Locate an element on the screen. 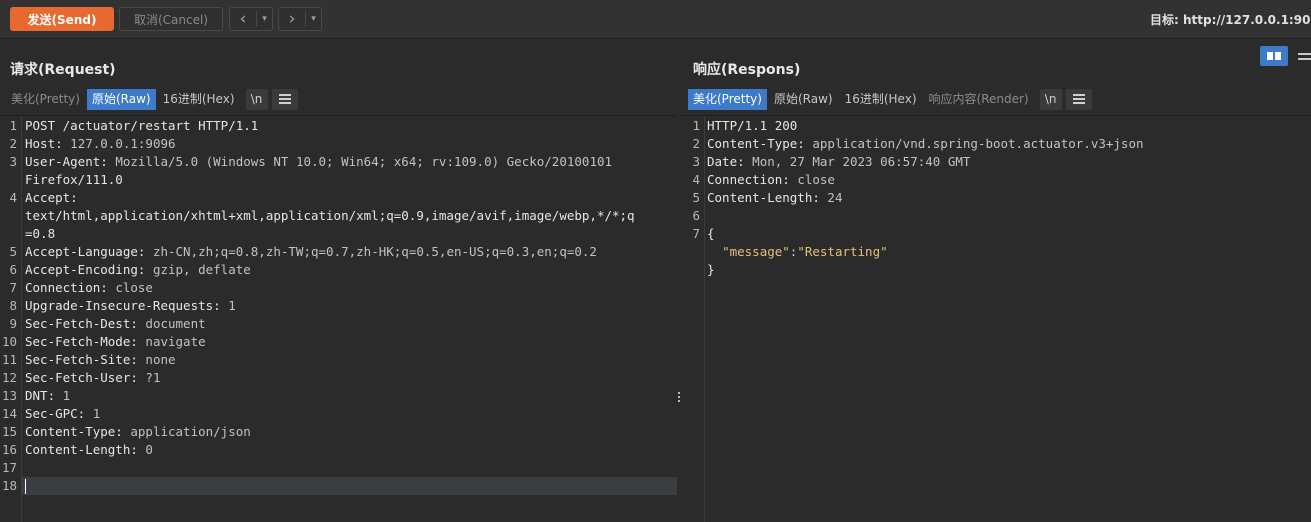 Image resolution: width=1311 pixels, height=522 pixels. request-pane-title: 请求(Request) is located at coordinates (63, 70).